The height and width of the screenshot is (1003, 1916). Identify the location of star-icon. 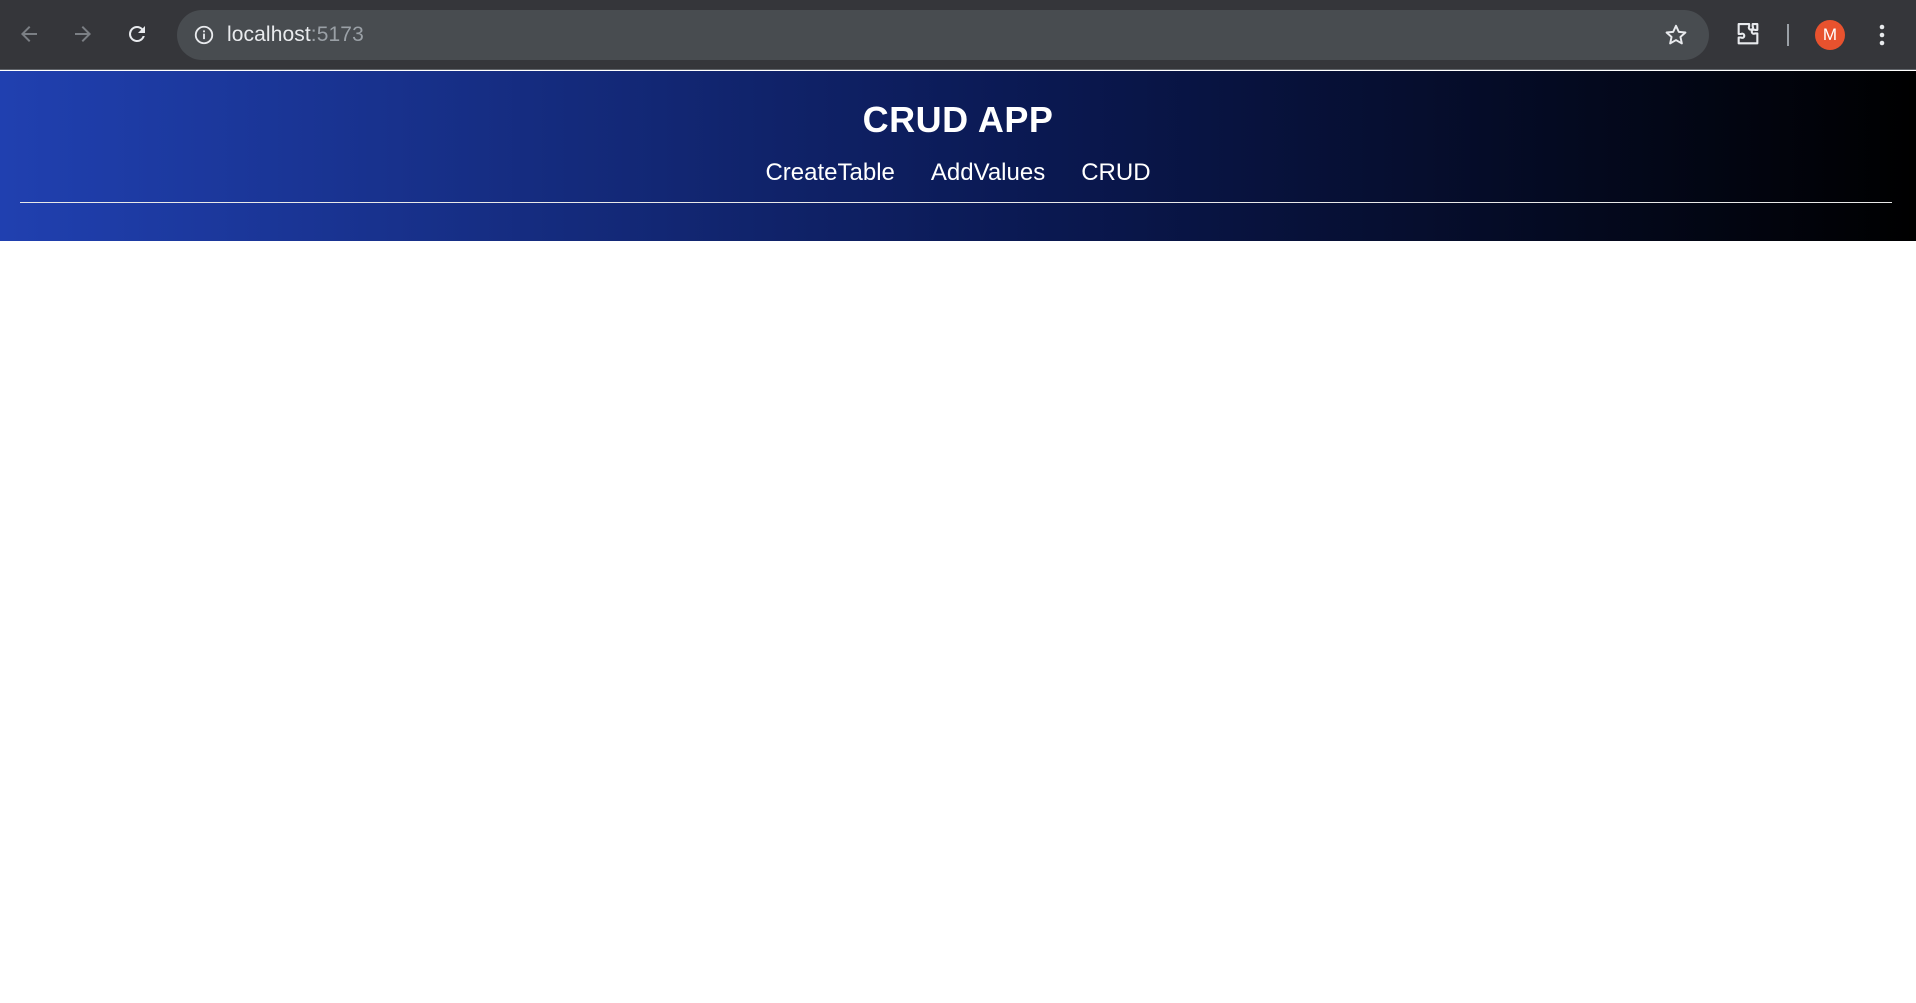
(1676, 35).